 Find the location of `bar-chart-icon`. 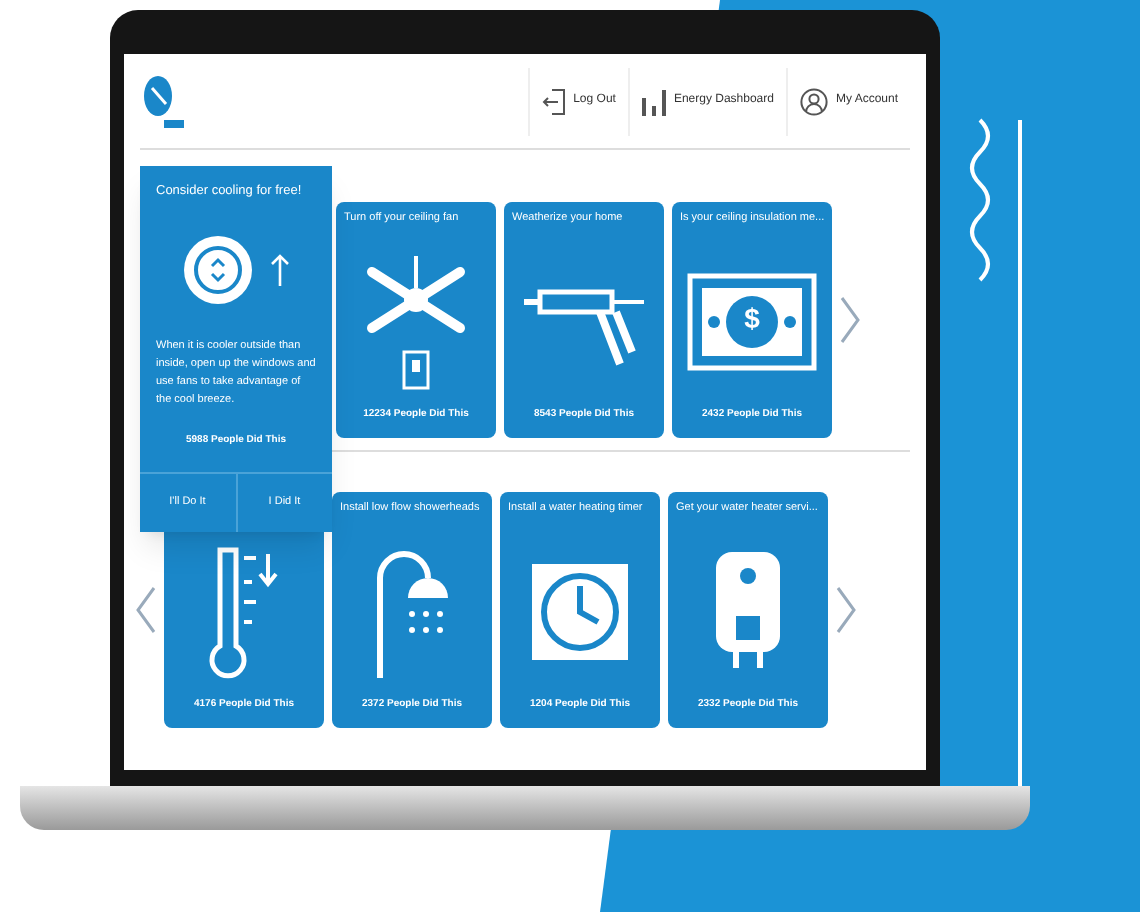

bar-chart-icon is located at coordinates (653, 101).